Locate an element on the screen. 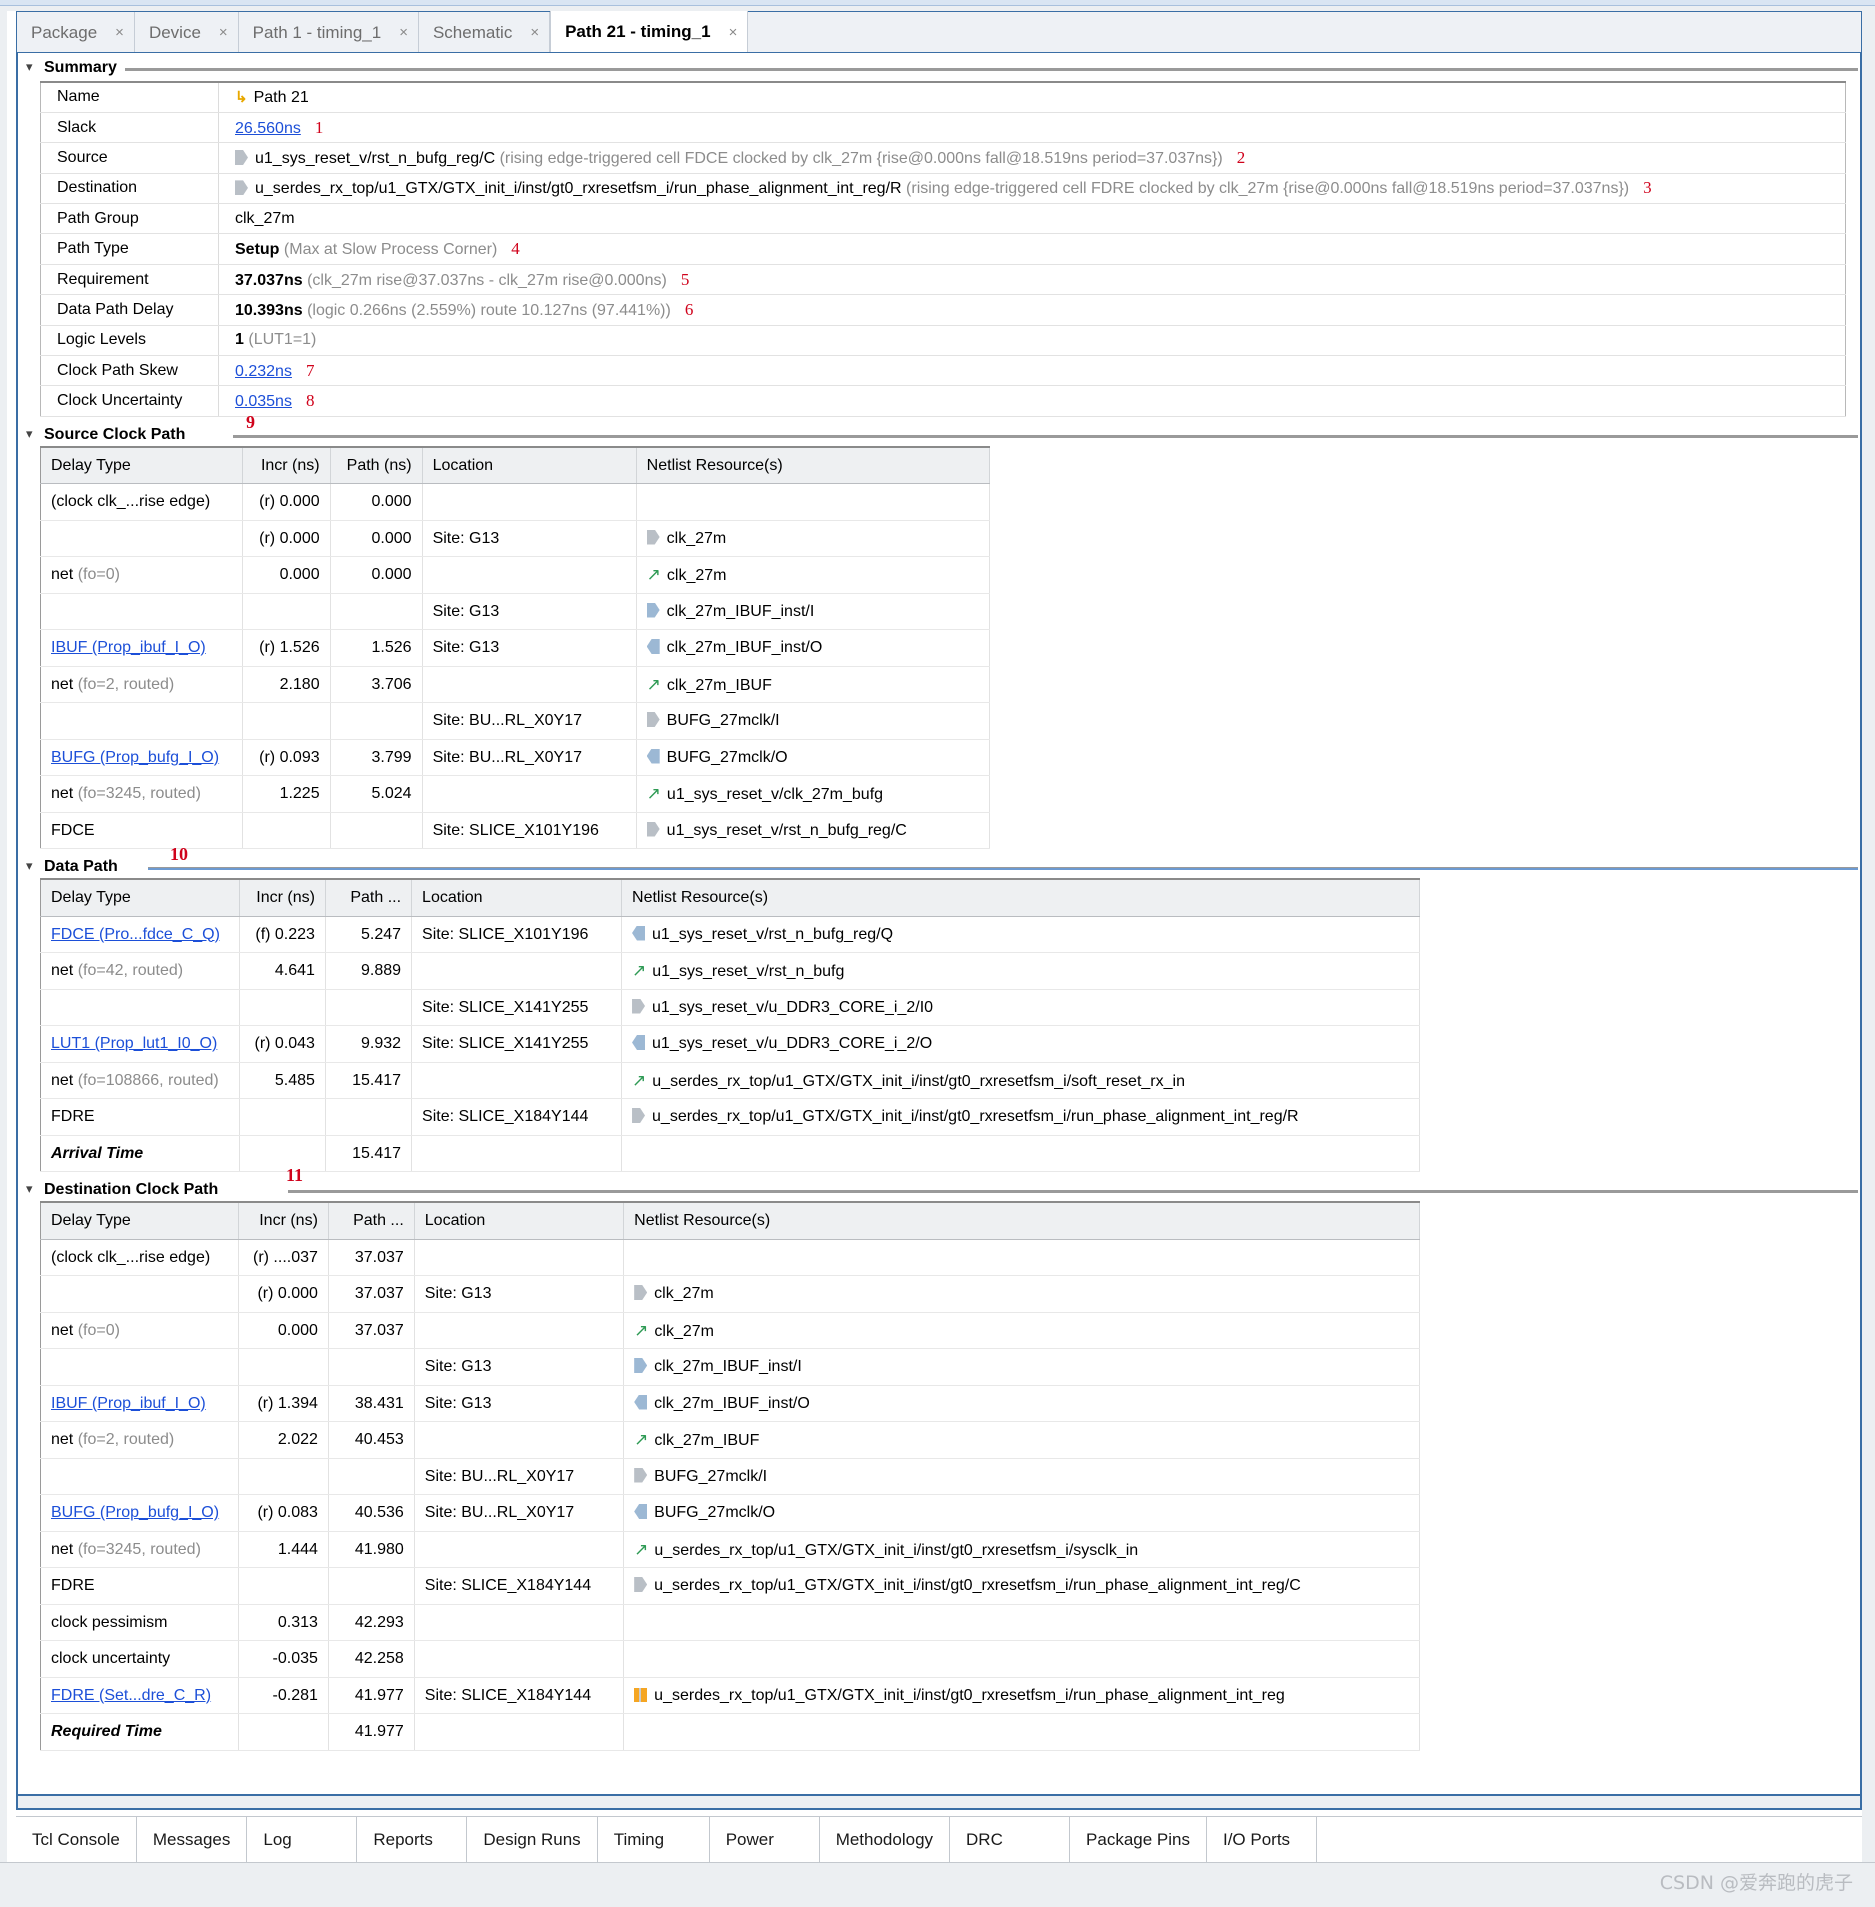 This screenshot has width=1875, height=1907. cell-delay-type is located at coordinates (142, 539).